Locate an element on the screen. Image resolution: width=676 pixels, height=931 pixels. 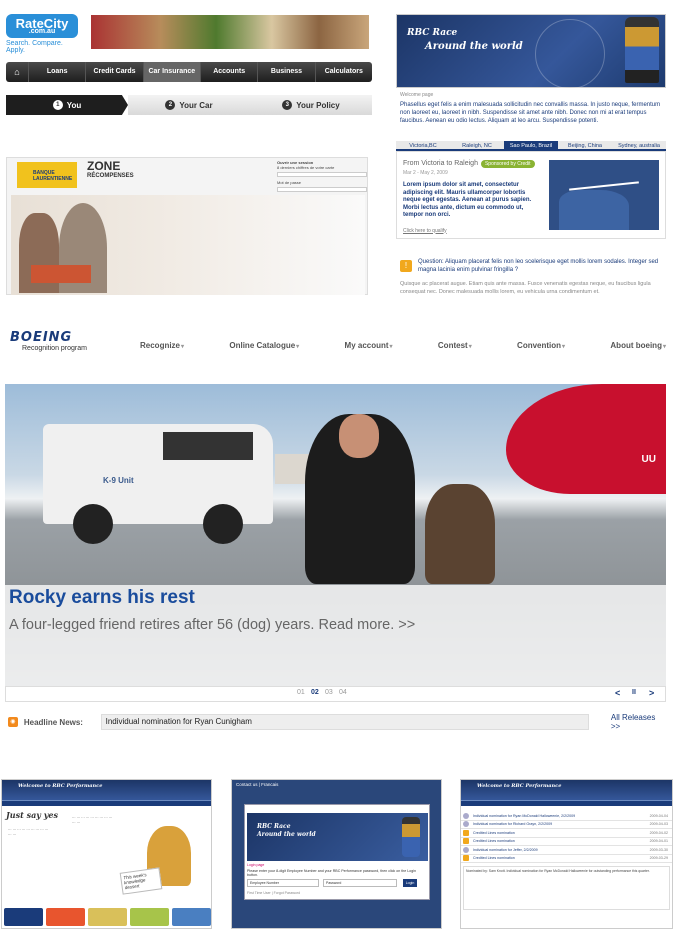
step-label: Your Policy is located at coordinates (318, 105).